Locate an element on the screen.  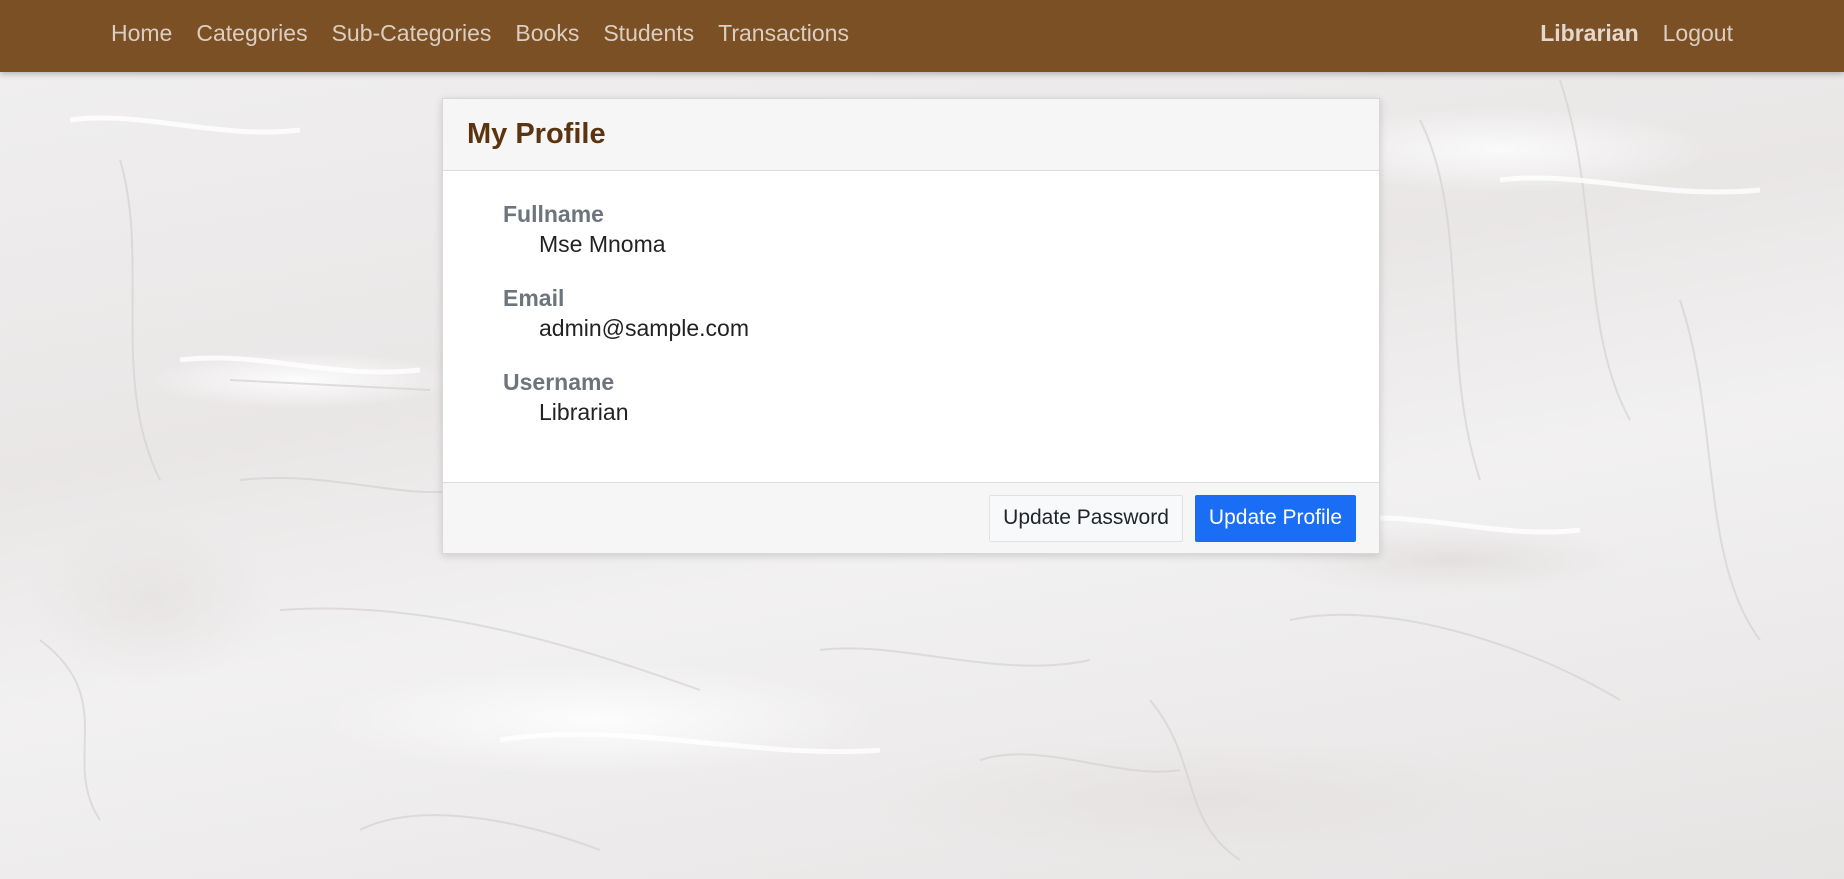
email-value: admin@sample.com is located at coordinates (644, 328).